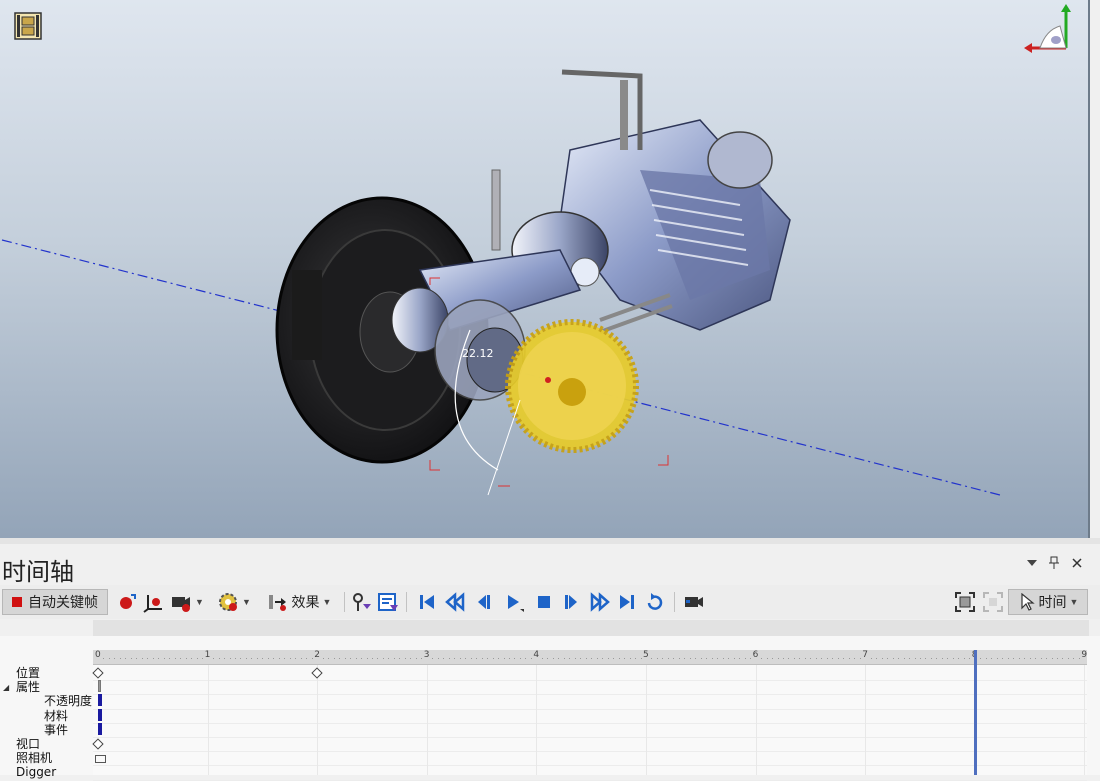  Describe the element at coordinates (56, 730) in the screenshot. I see `track-label: 事件` at that location.